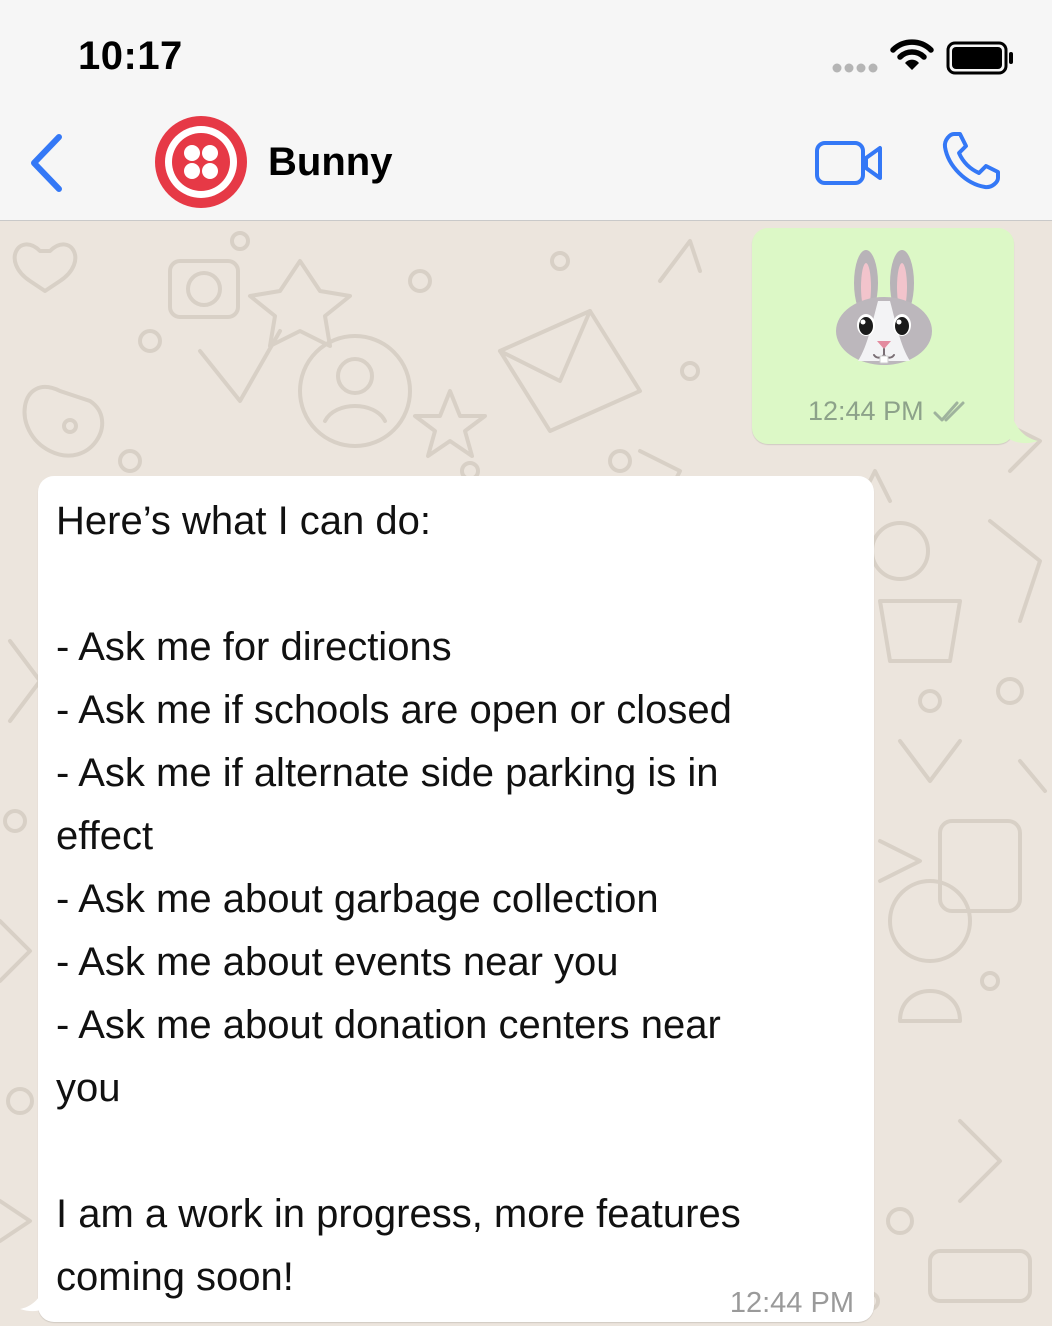 The width and height of the screenshot is (1052, 1326). What do you see at coordinates (394, 710) in the screenshot?
I see `message-line: - Ask me if schools are open or closed` at bounding box center [394, 710].